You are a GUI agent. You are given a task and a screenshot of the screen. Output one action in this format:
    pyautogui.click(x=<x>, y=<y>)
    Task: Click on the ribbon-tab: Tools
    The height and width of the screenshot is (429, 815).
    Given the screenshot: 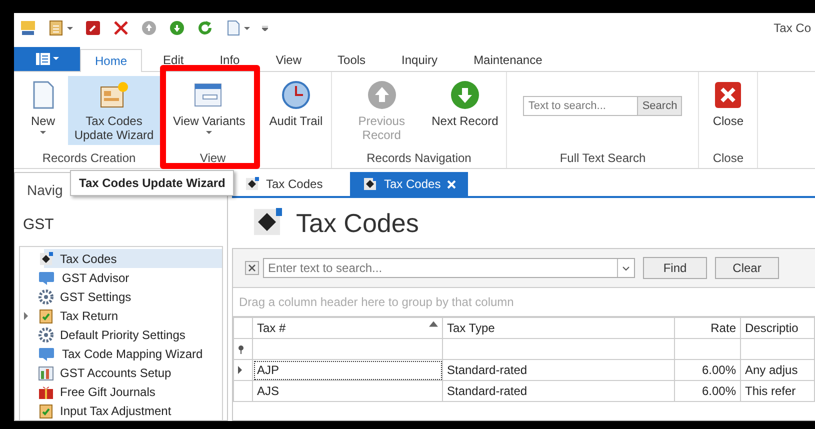 What is the action you would take?
    pyautogui.click(x=351, y=59)
    